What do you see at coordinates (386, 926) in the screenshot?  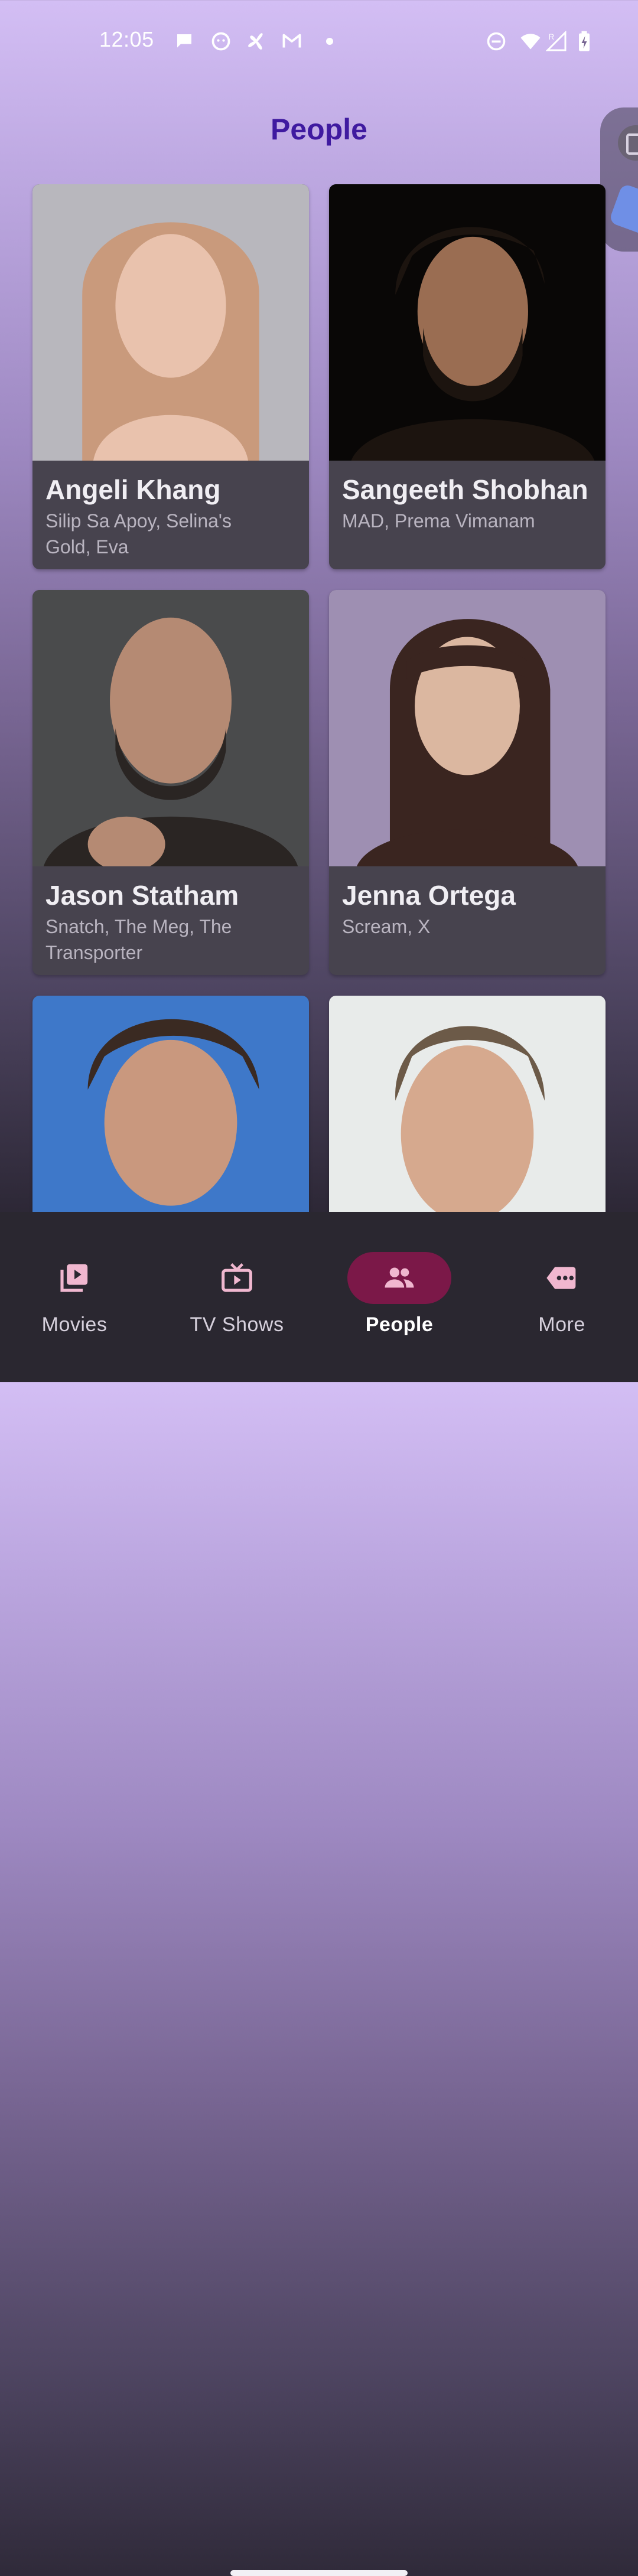 I see `person-known-for: Scream, X` at bounding box center [386, 926].